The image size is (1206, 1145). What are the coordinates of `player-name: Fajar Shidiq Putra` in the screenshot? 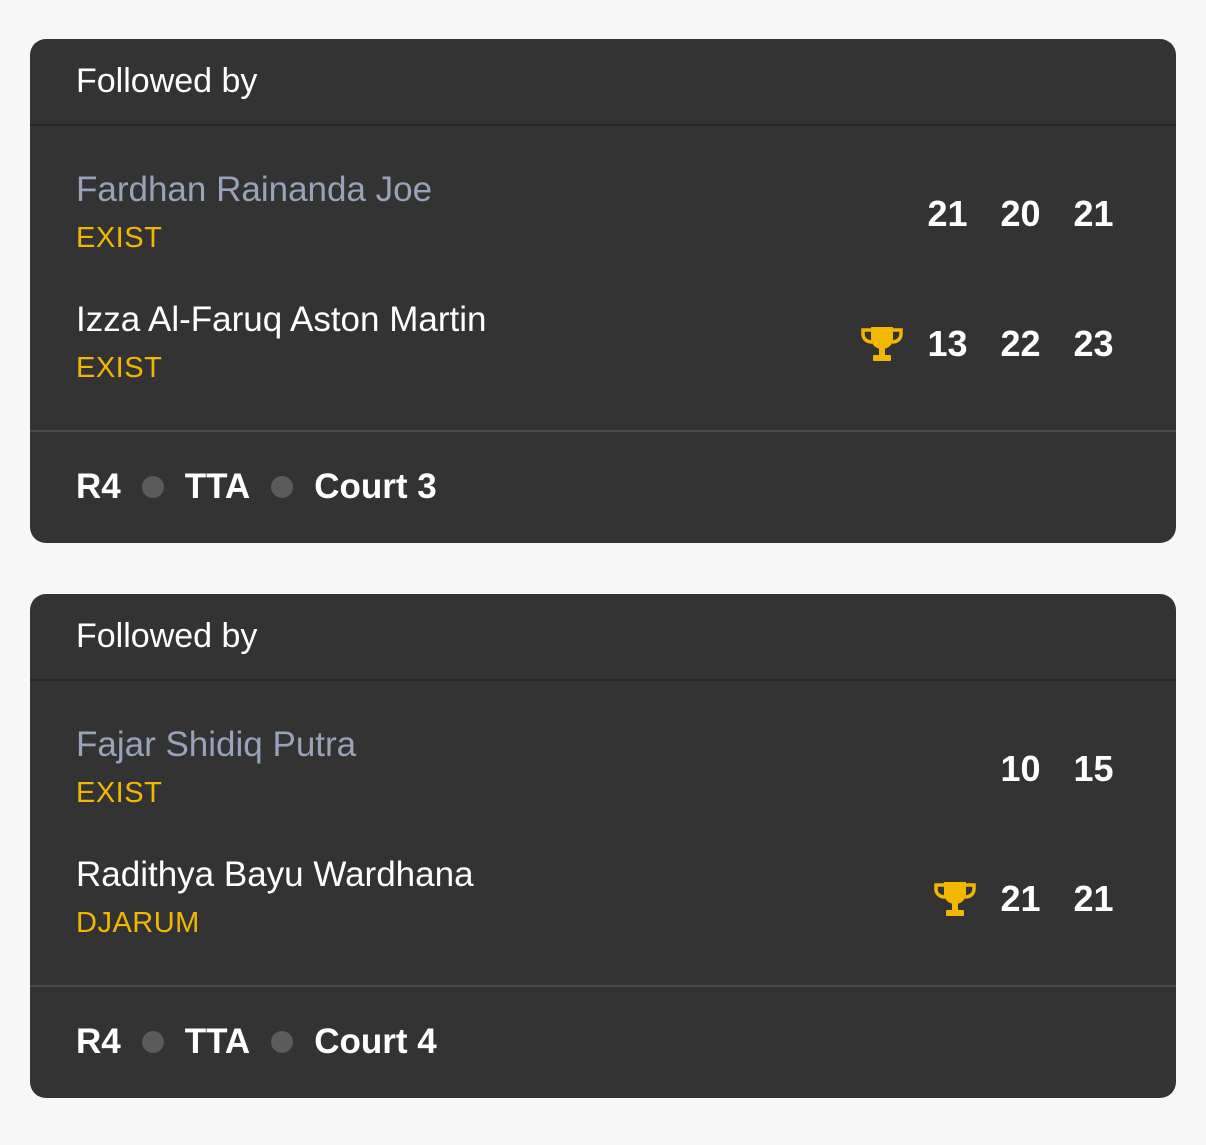 It's located at (216, 744).